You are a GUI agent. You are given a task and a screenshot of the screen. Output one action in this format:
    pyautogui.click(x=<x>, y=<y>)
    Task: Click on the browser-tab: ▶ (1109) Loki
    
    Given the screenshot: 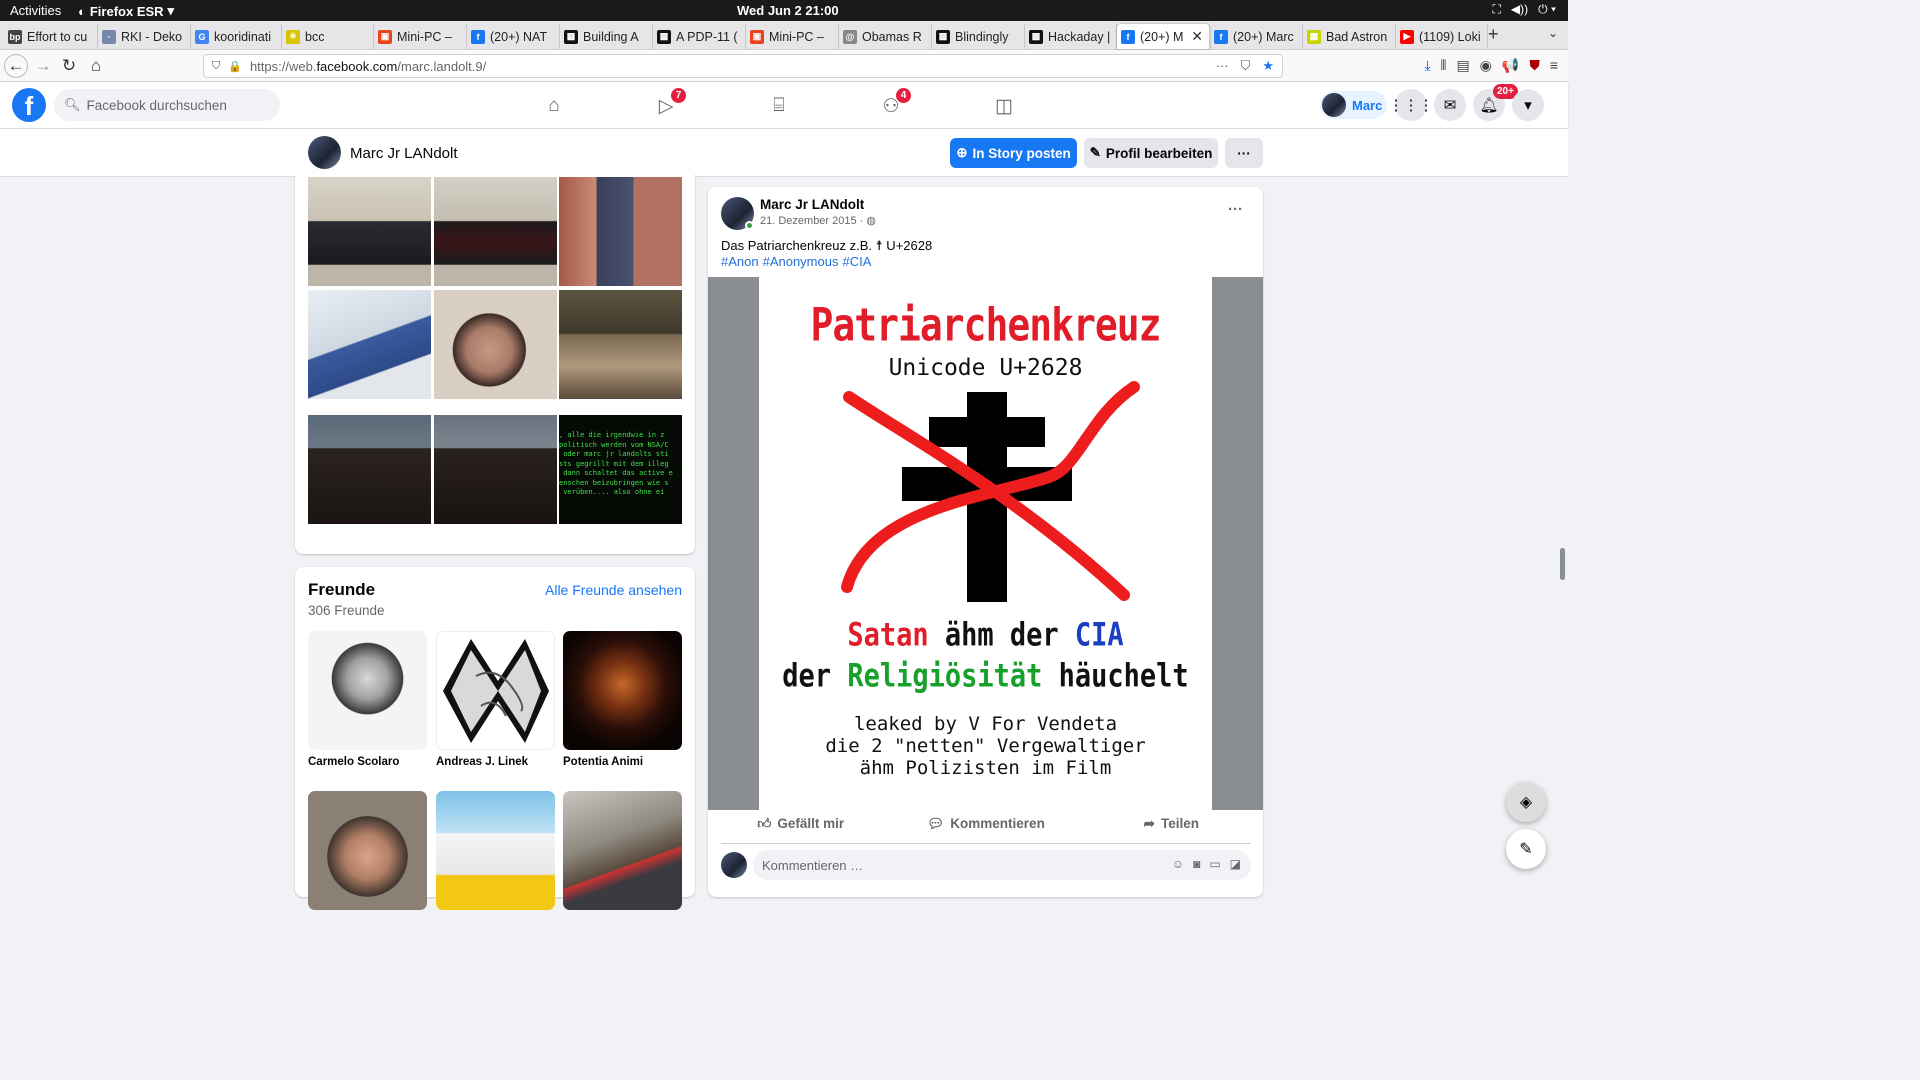 What is the action you would take?
    pyautogui.click(x=1442, y=36)
    